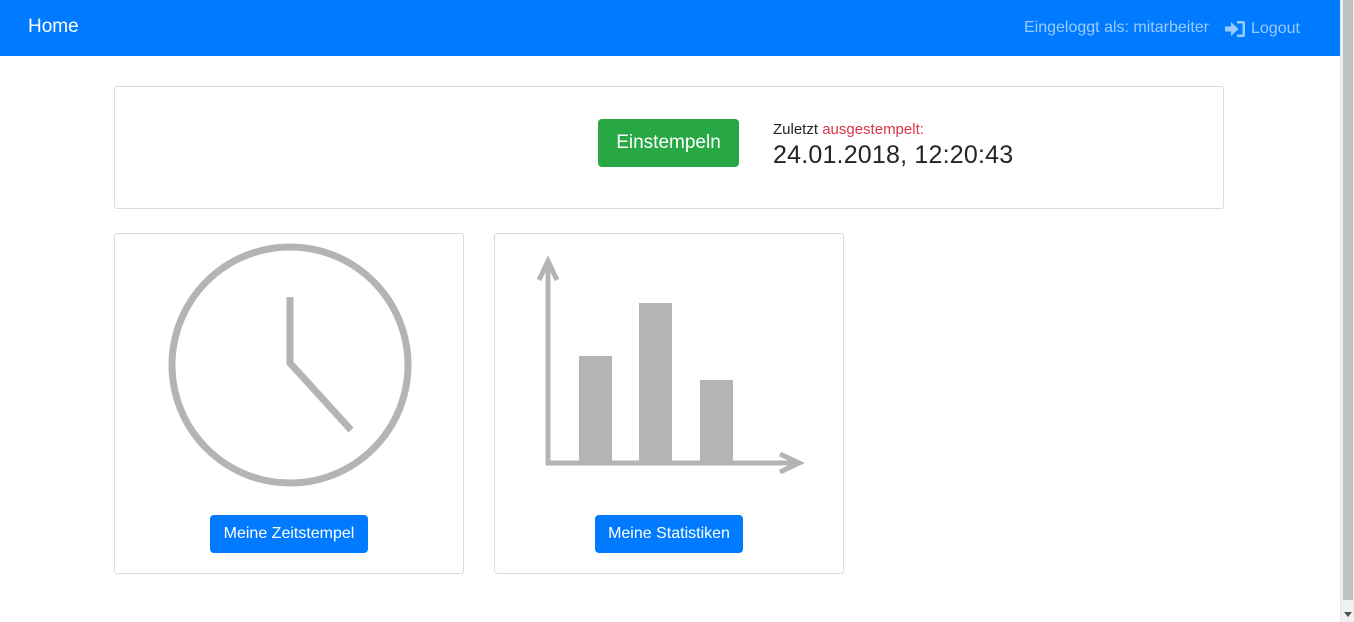  I want to click on logout-link: Logout, so click(1262, 29).